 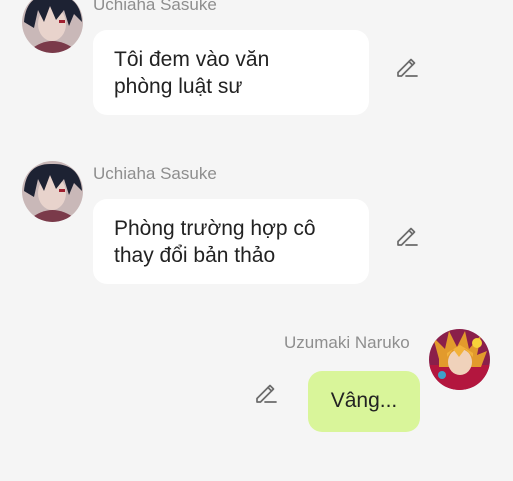 What do you see at coordinates (347, 342) in the screenshot?
I see `sender-name: Uzumaki Naruko` at bounding box center [347, 342].